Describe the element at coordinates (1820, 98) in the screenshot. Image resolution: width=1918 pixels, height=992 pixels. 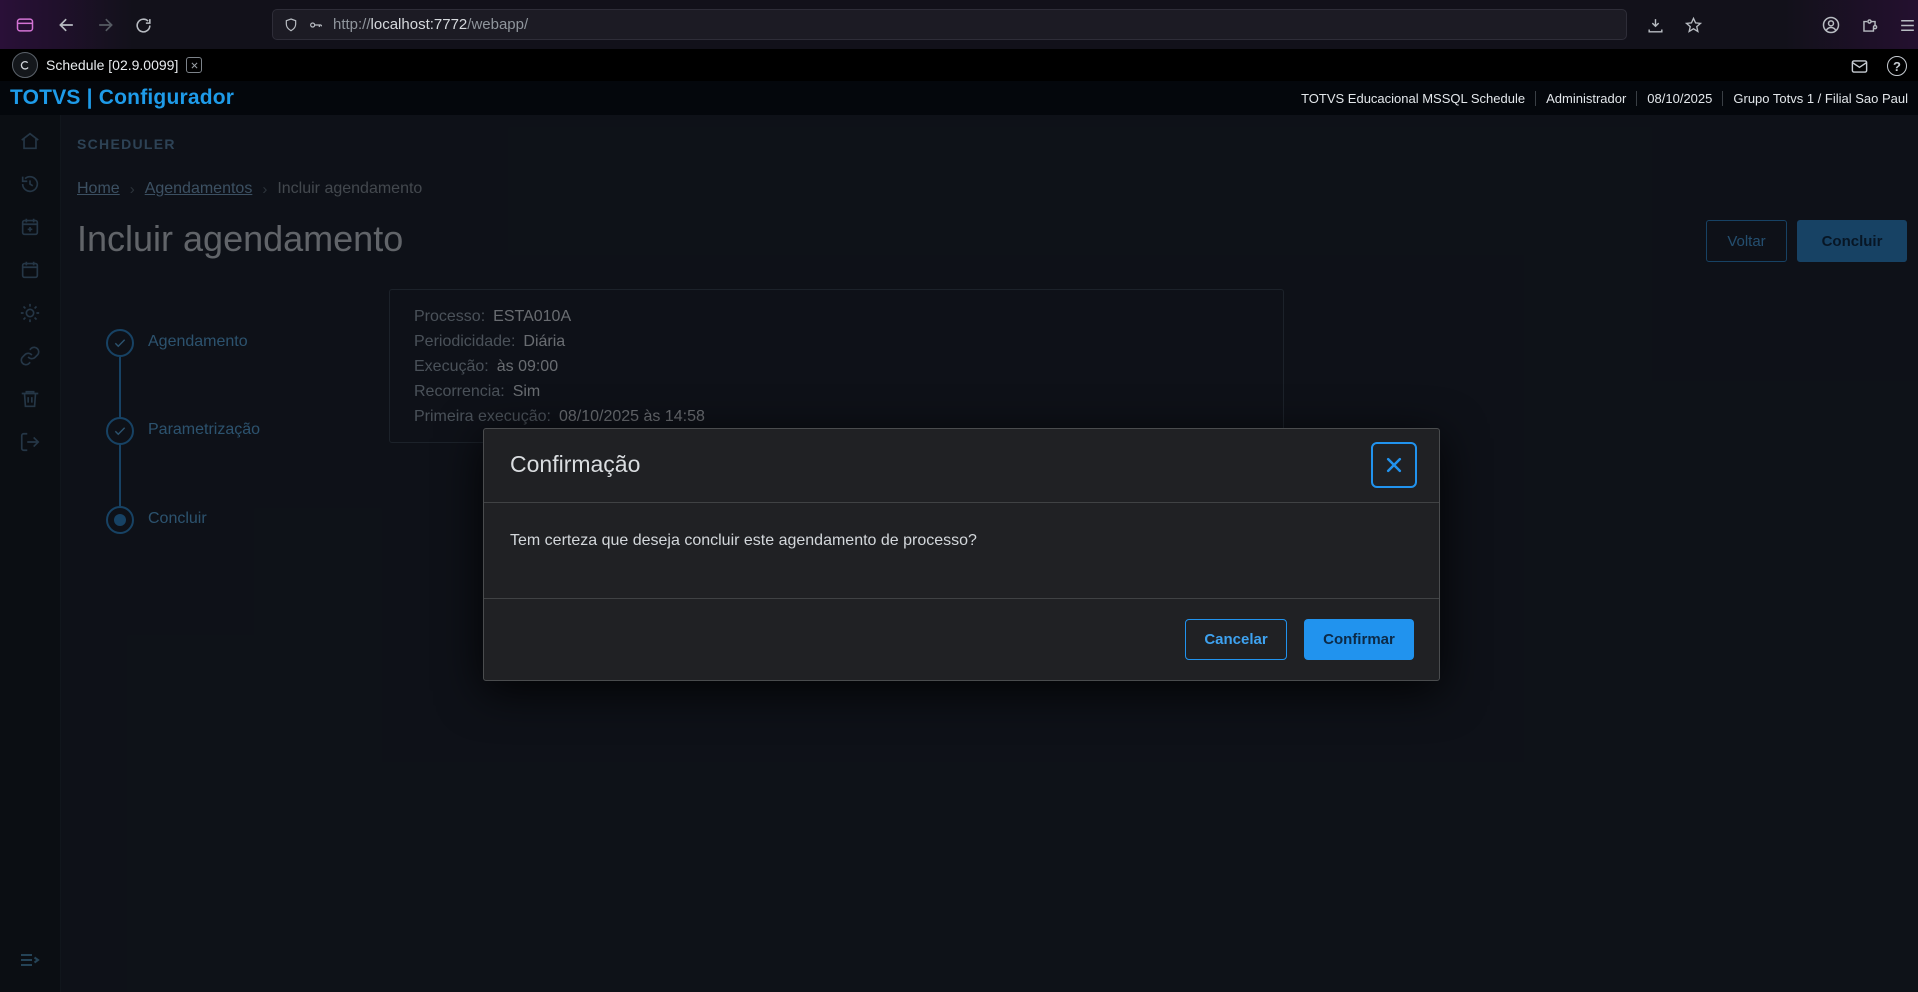
I see `company-label: Grupo Totvs 1 / Filial Sao Paul` at that location.